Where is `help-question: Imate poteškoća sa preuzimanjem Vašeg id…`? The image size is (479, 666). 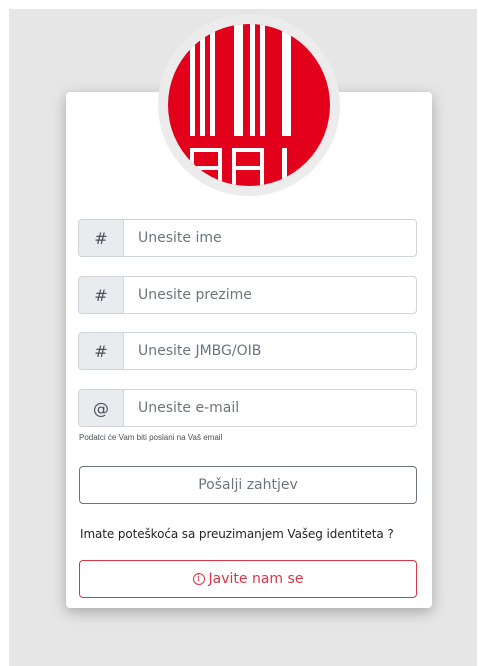 help-question: Imate poteškoća sa preuzimanjem Vašeg id… is located at coordinates (237, 534).